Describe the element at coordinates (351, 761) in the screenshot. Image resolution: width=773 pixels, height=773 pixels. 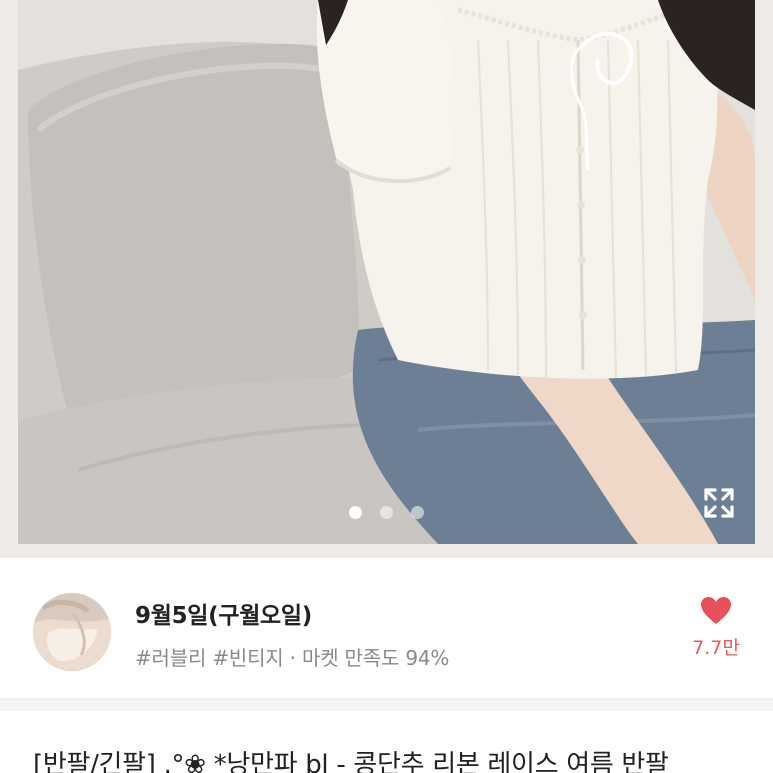
I see `product-title: [반팔/긴팔] .°❀ *낭만파 bl - 콩단추 리본 레이스 여름 반팔` at that location.